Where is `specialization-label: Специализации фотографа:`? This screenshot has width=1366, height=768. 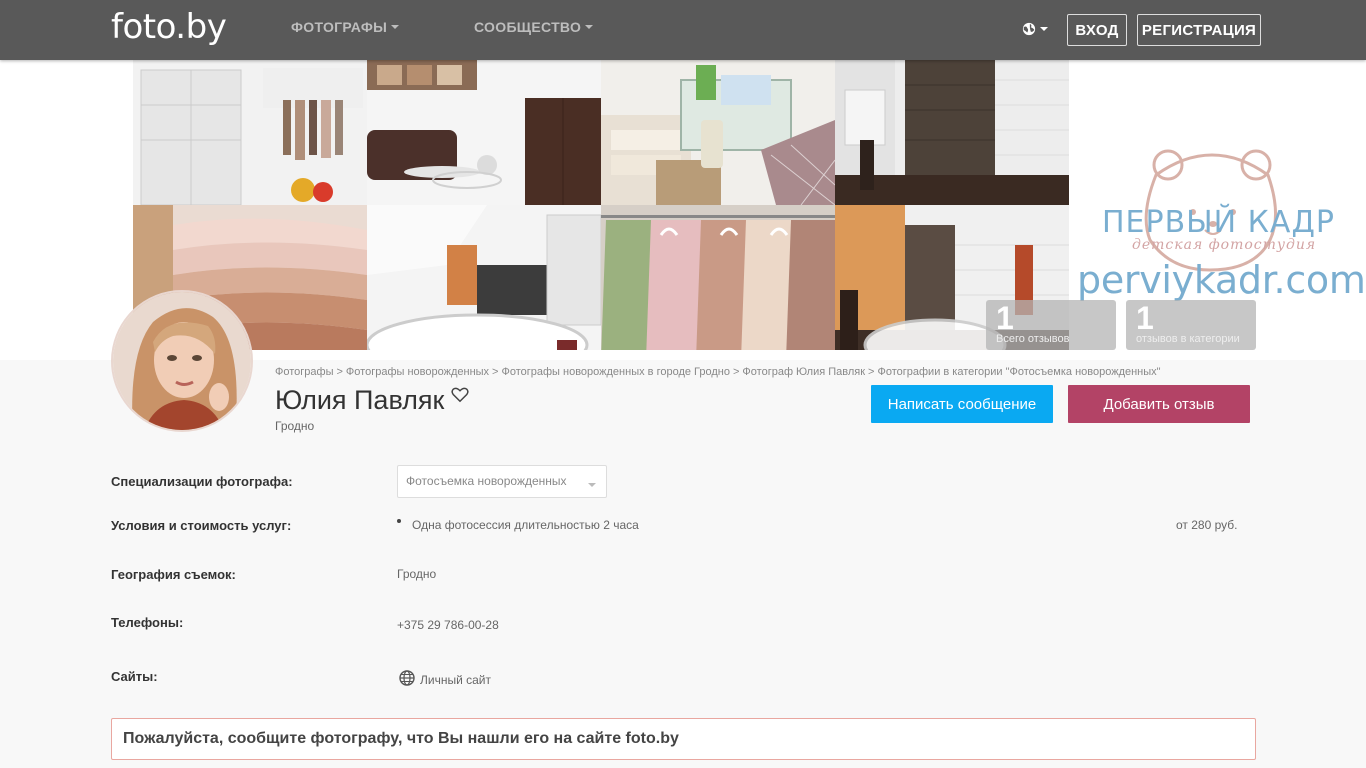
specialization-label: Специализации фотографа: is located at coordinates (202, 481).